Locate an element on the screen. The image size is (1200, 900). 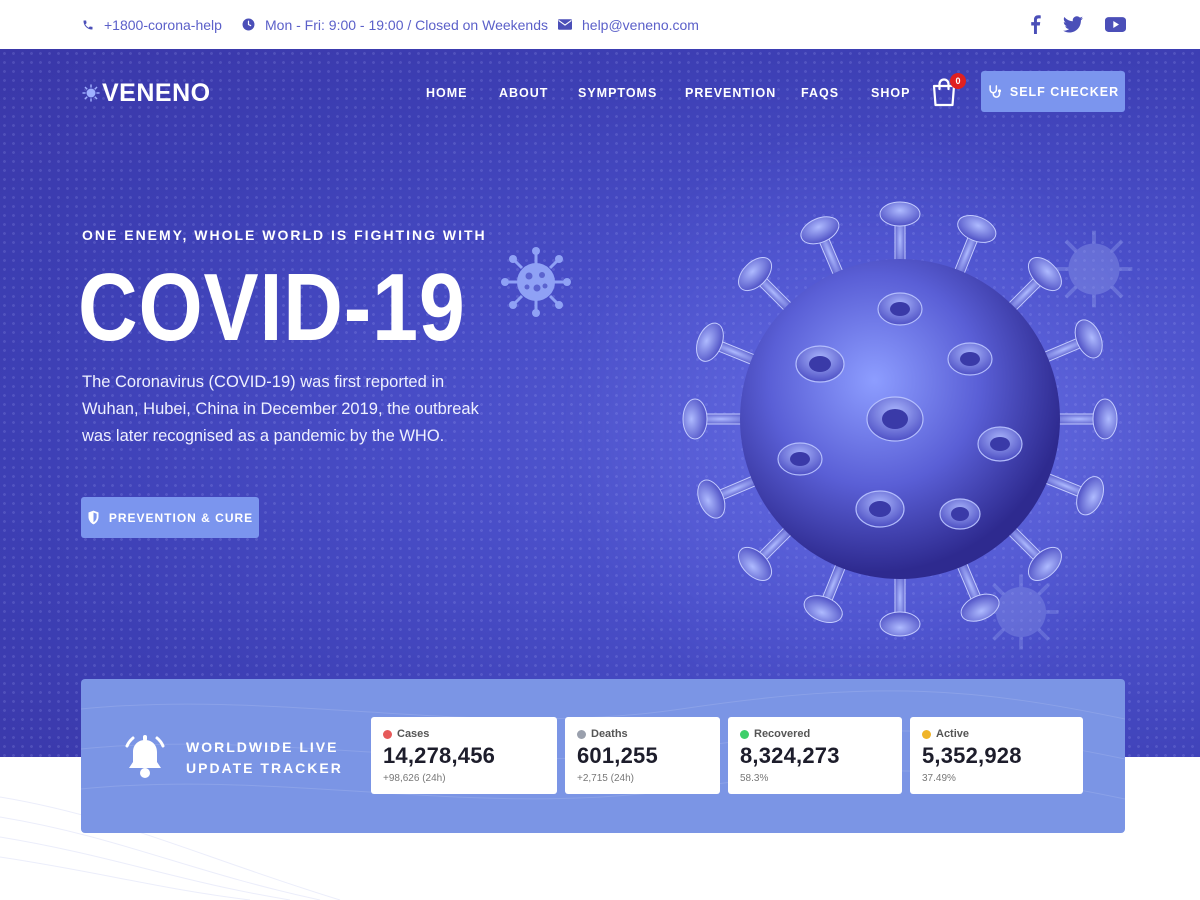
tracker-title-line2: UPDATE TRACKER is located at coordinates (264, 768).